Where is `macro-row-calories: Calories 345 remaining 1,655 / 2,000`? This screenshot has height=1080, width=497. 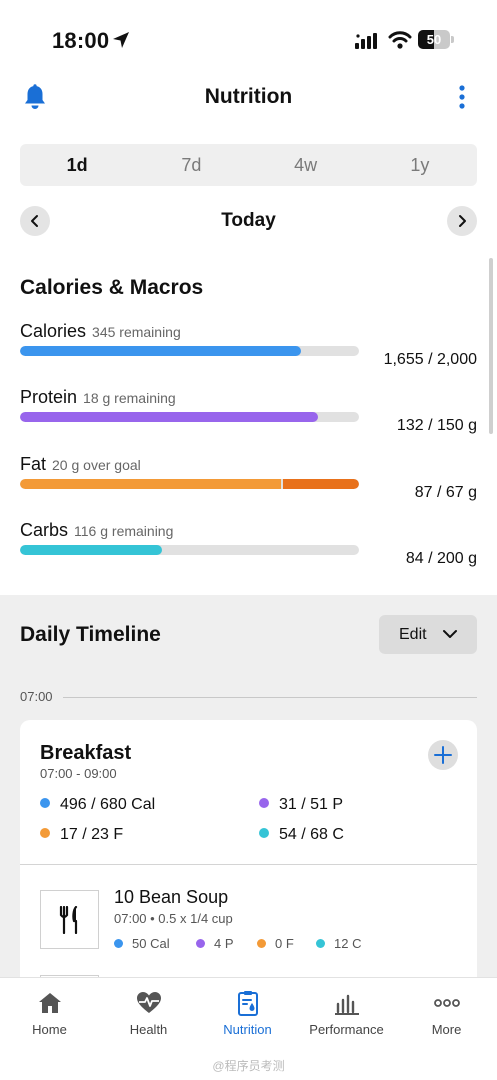 macro-row-calories: Calories 345 remaining 1,655 / 2,000 is located at coordinates (248, 346).